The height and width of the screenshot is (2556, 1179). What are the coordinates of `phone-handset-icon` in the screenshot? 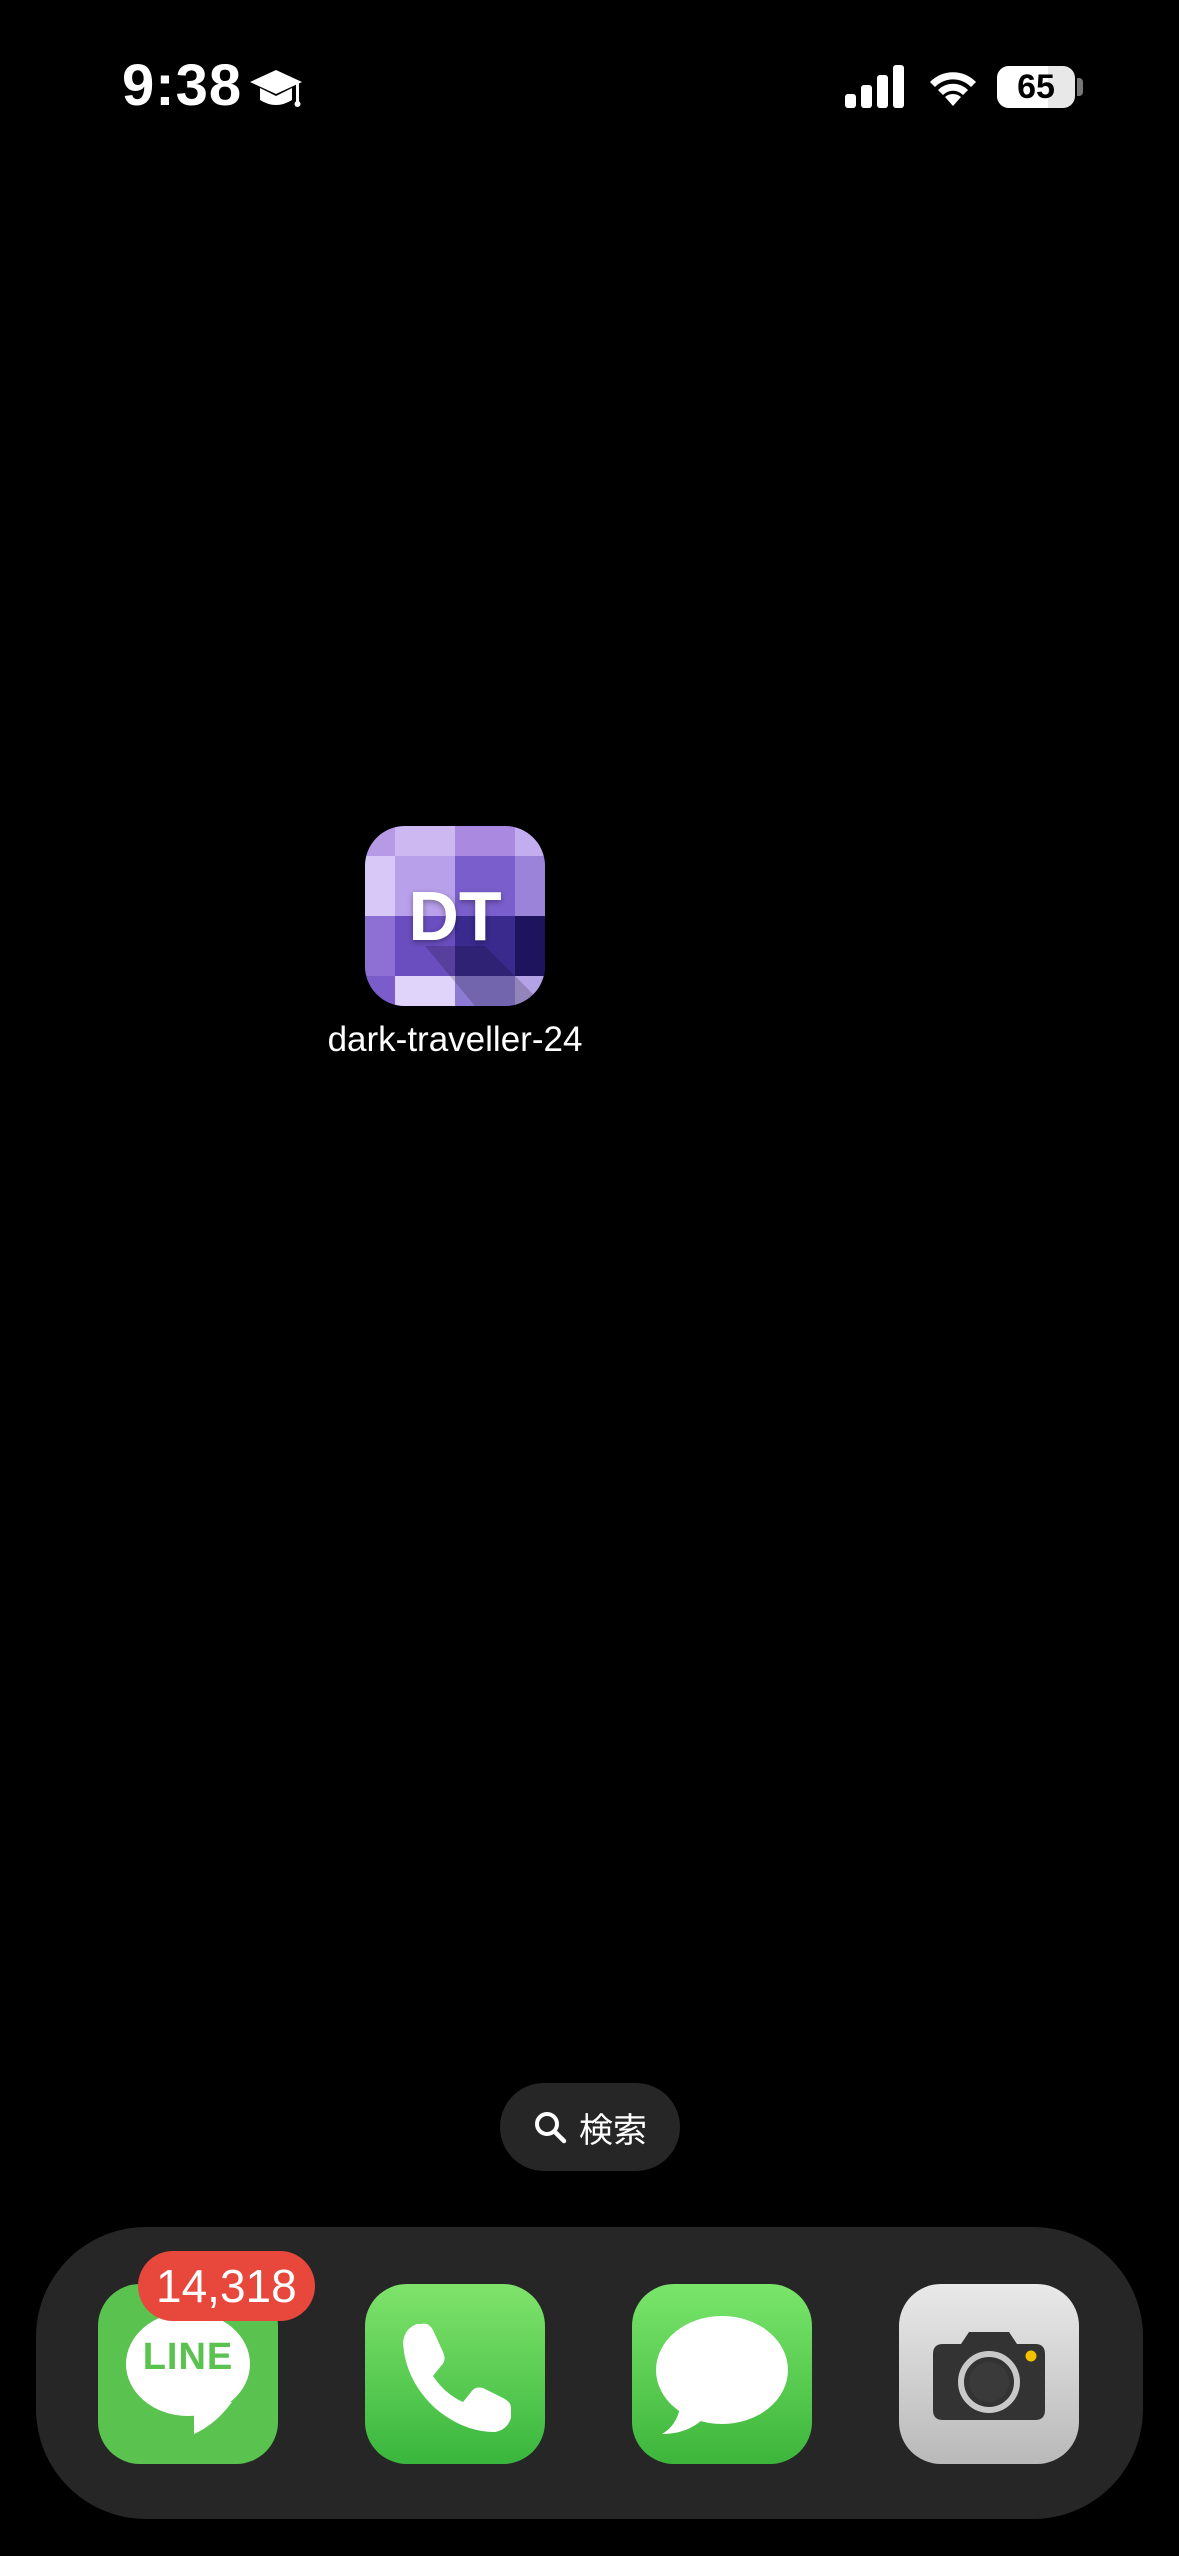 It's located at (457, 2377).